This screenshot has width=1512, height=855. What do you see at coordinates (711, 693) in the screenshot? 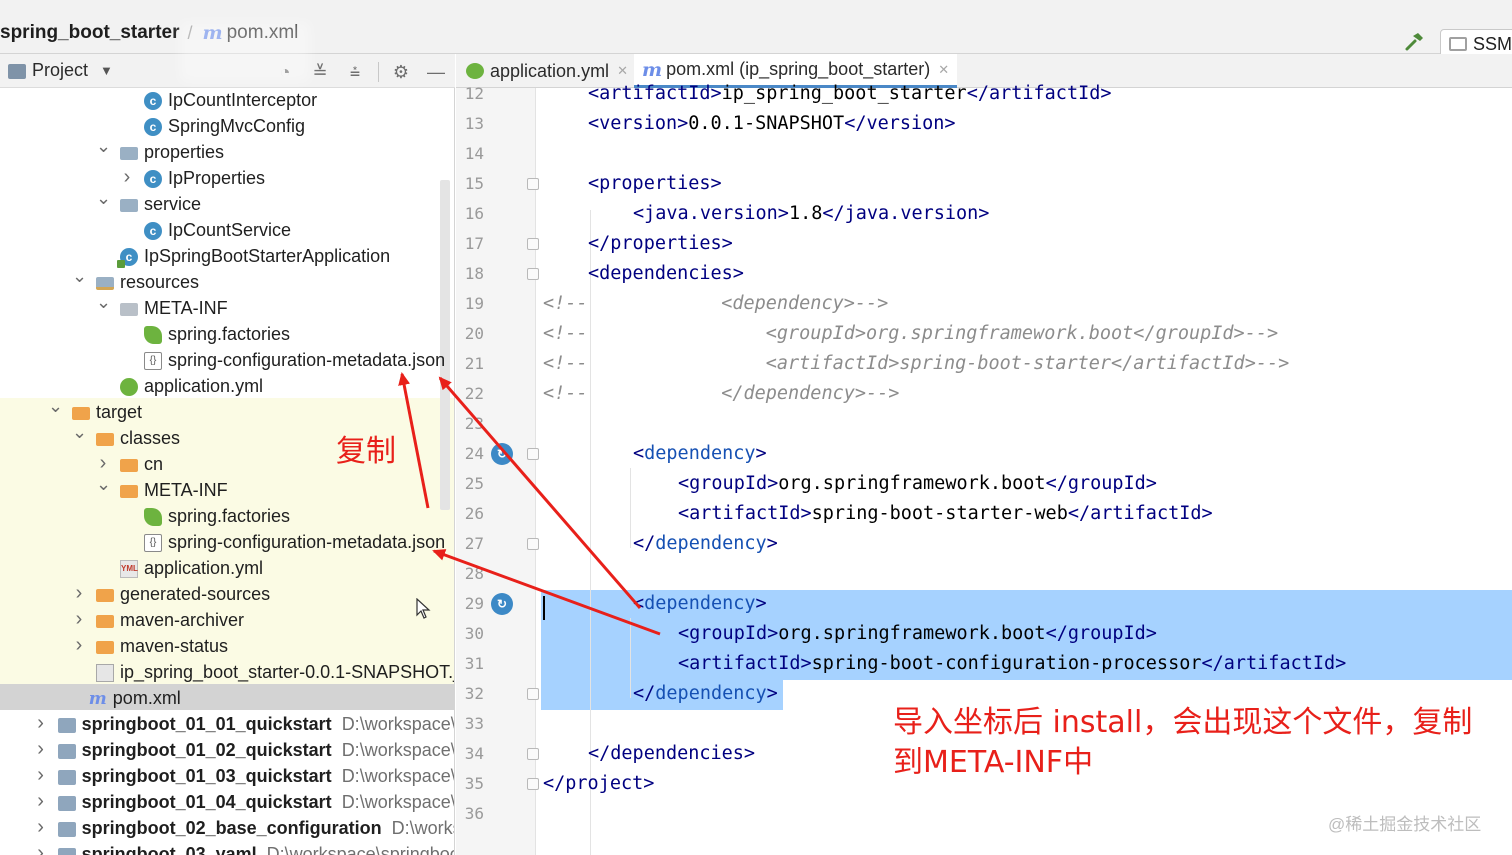
I see `code-tag: dependency` at bounding box center [711, 693].